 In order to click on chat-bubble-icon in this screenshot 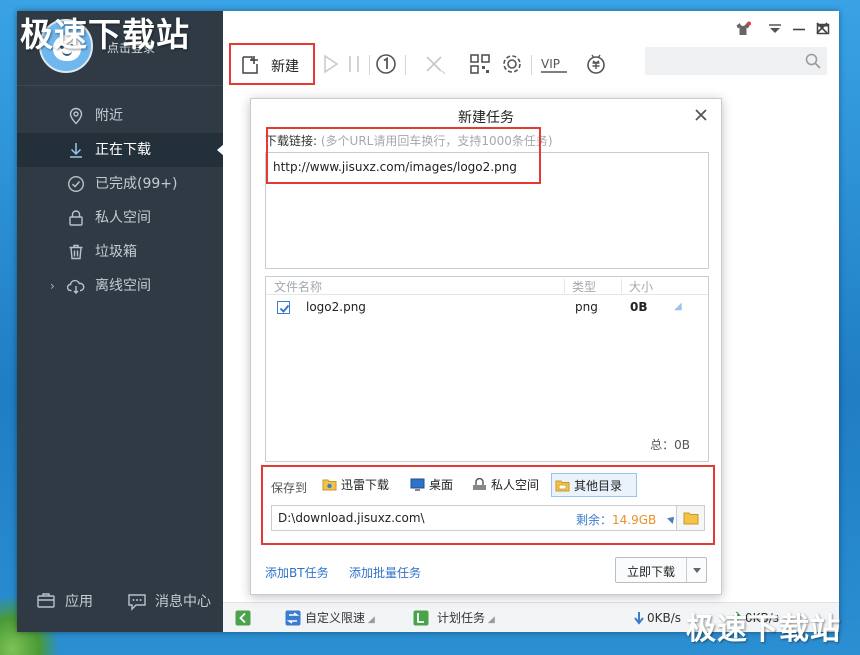, I will do `click(137, 602)`.